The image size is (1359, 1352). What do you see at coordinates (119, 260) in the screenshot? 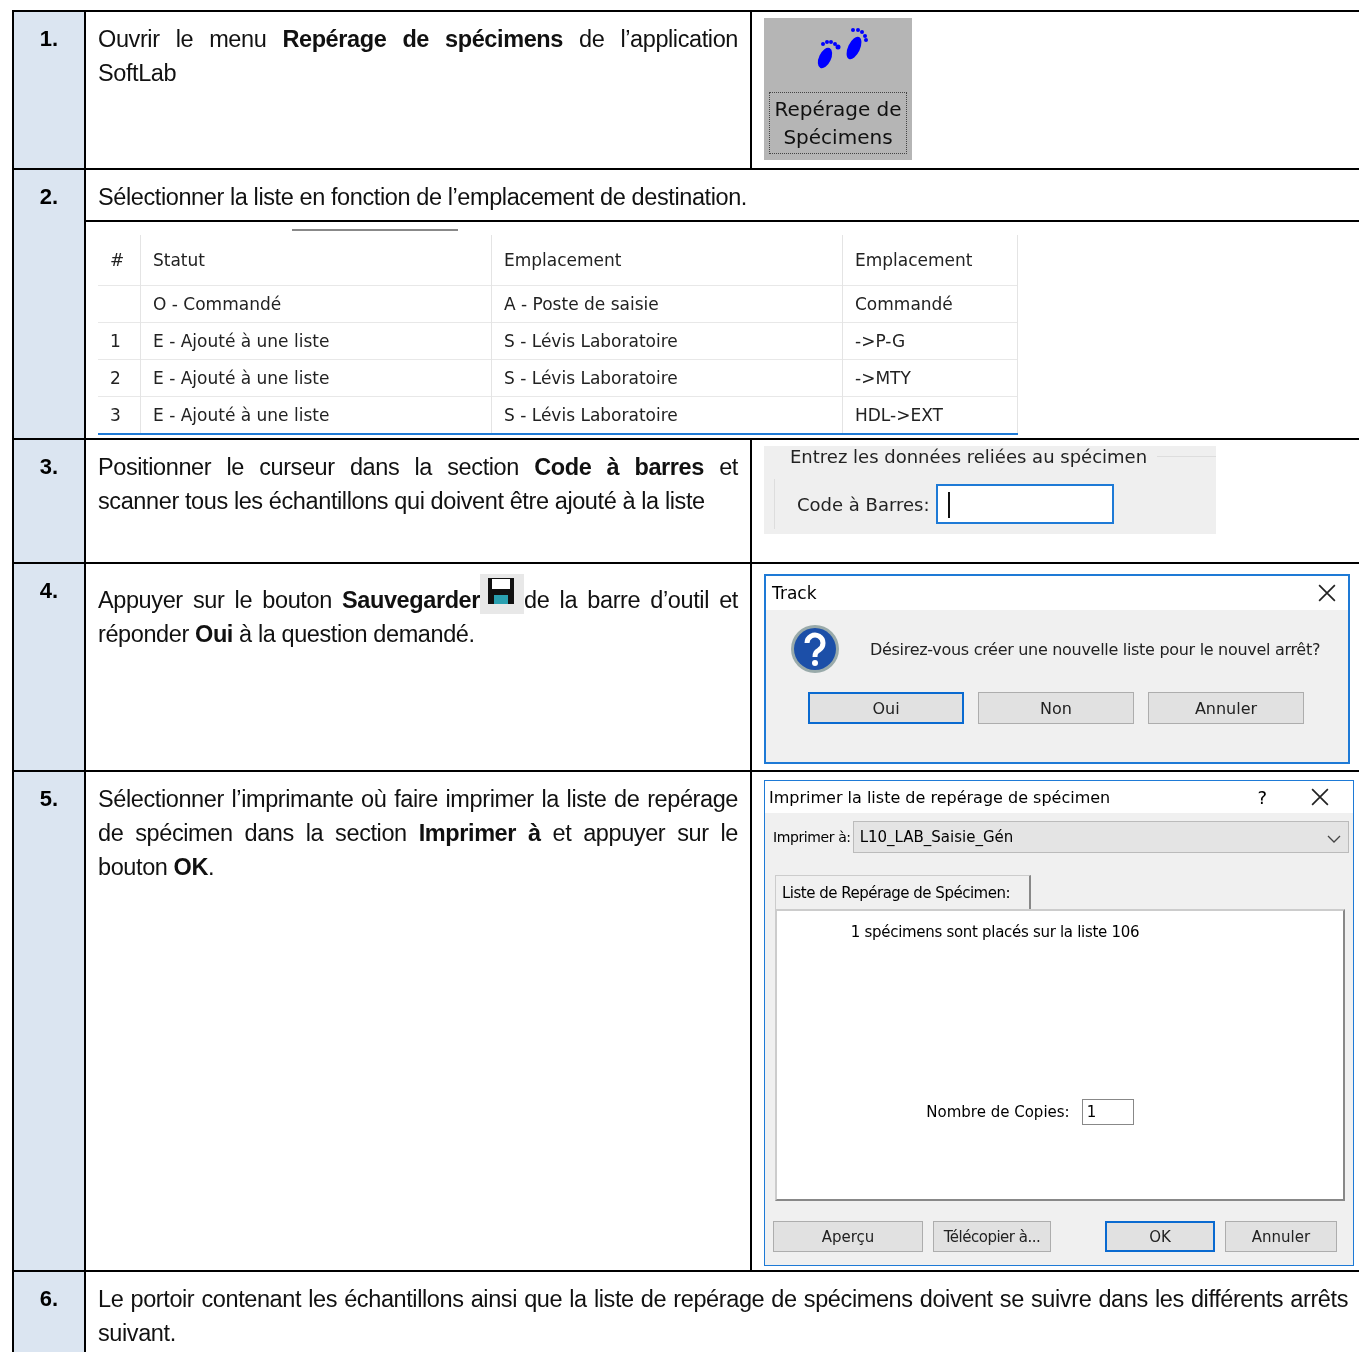
I see `column-header: #` at bounding box center [119, 260].